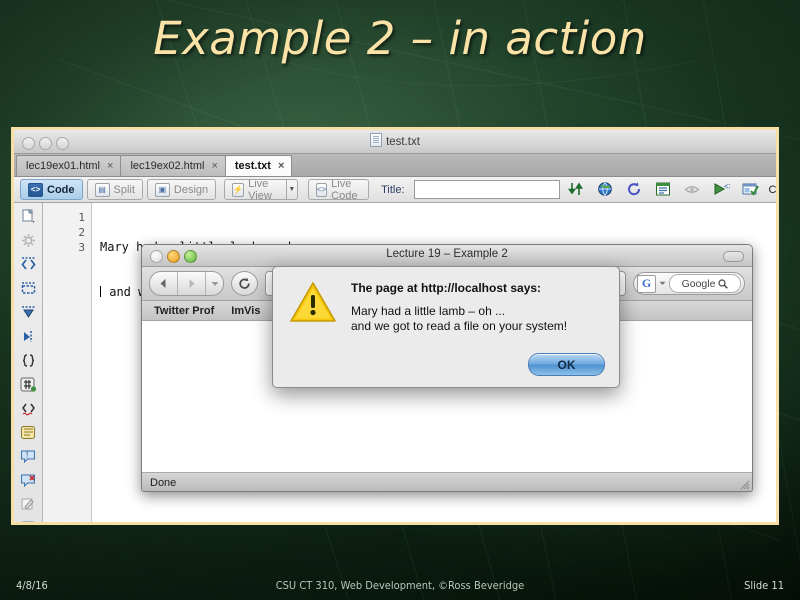 The width and height of the screenshot is (800, 600). I want to click on chevron-down-icon: ▼, so click(292, 189).